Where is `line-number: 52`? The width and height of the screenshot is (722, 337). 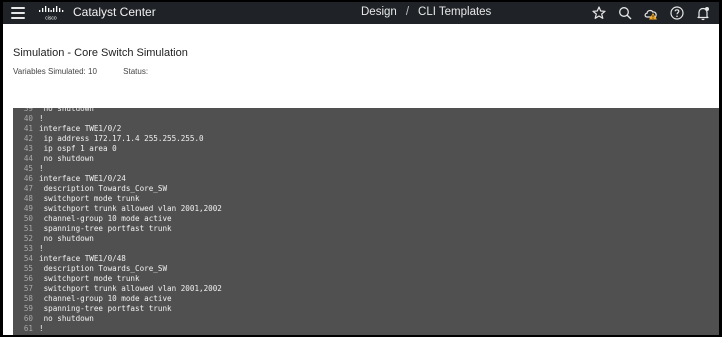 line-number: 52 is located at coordinates (28, 238).